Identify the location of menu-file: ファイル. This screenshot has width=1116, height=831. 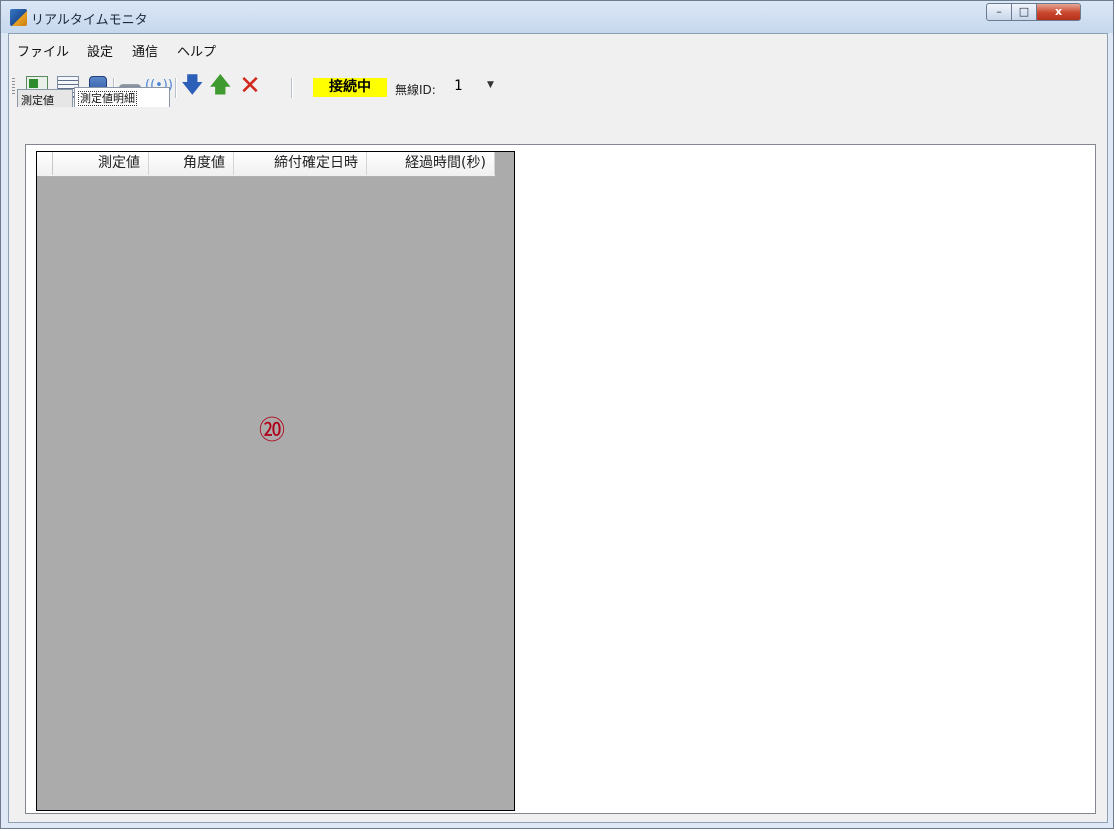
(43, 50).